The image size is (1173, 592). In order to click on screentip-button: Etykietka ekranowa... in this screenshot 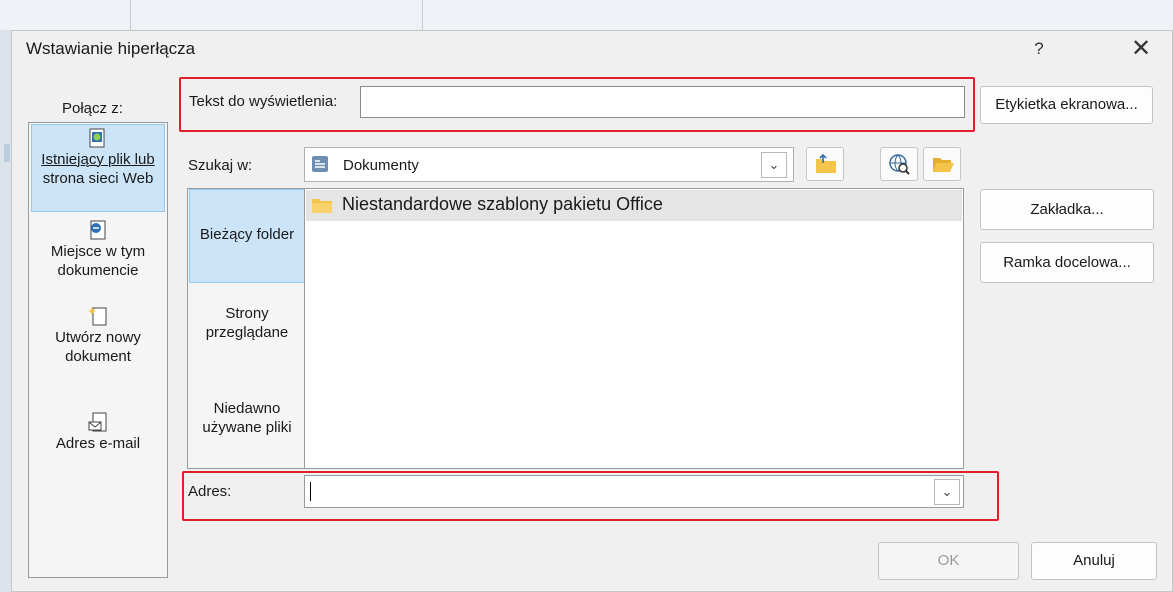, I will do `click(1066, 105)`.